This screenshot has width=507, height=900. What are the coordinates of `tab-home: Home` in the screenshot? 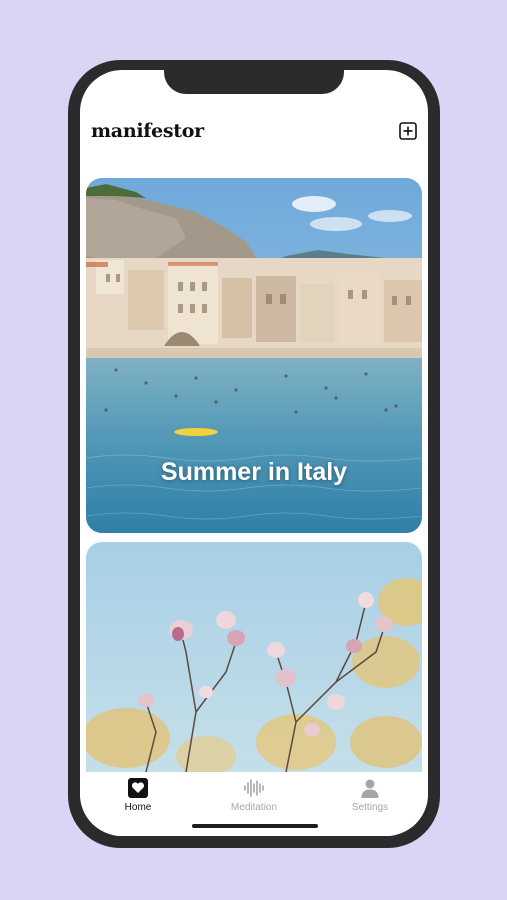 It's located at (138, 798).